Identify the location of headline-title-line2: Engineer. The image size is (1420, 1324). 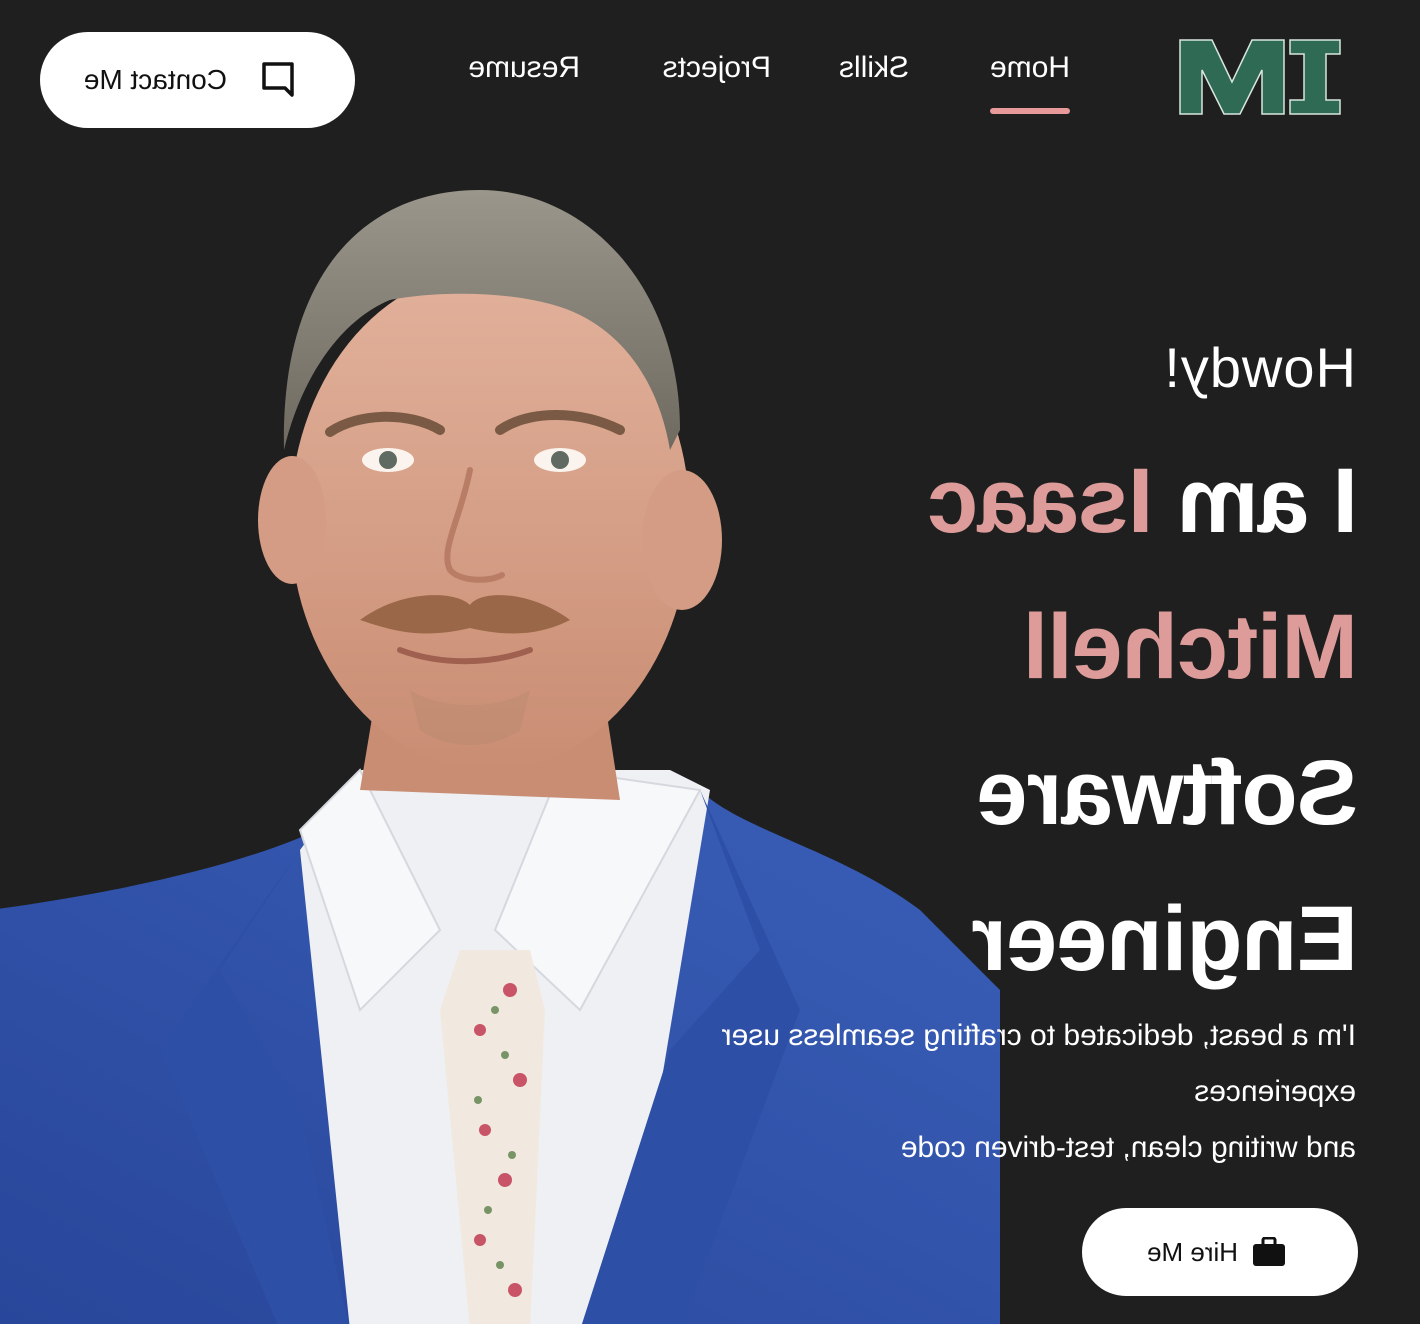
(1165, 939).